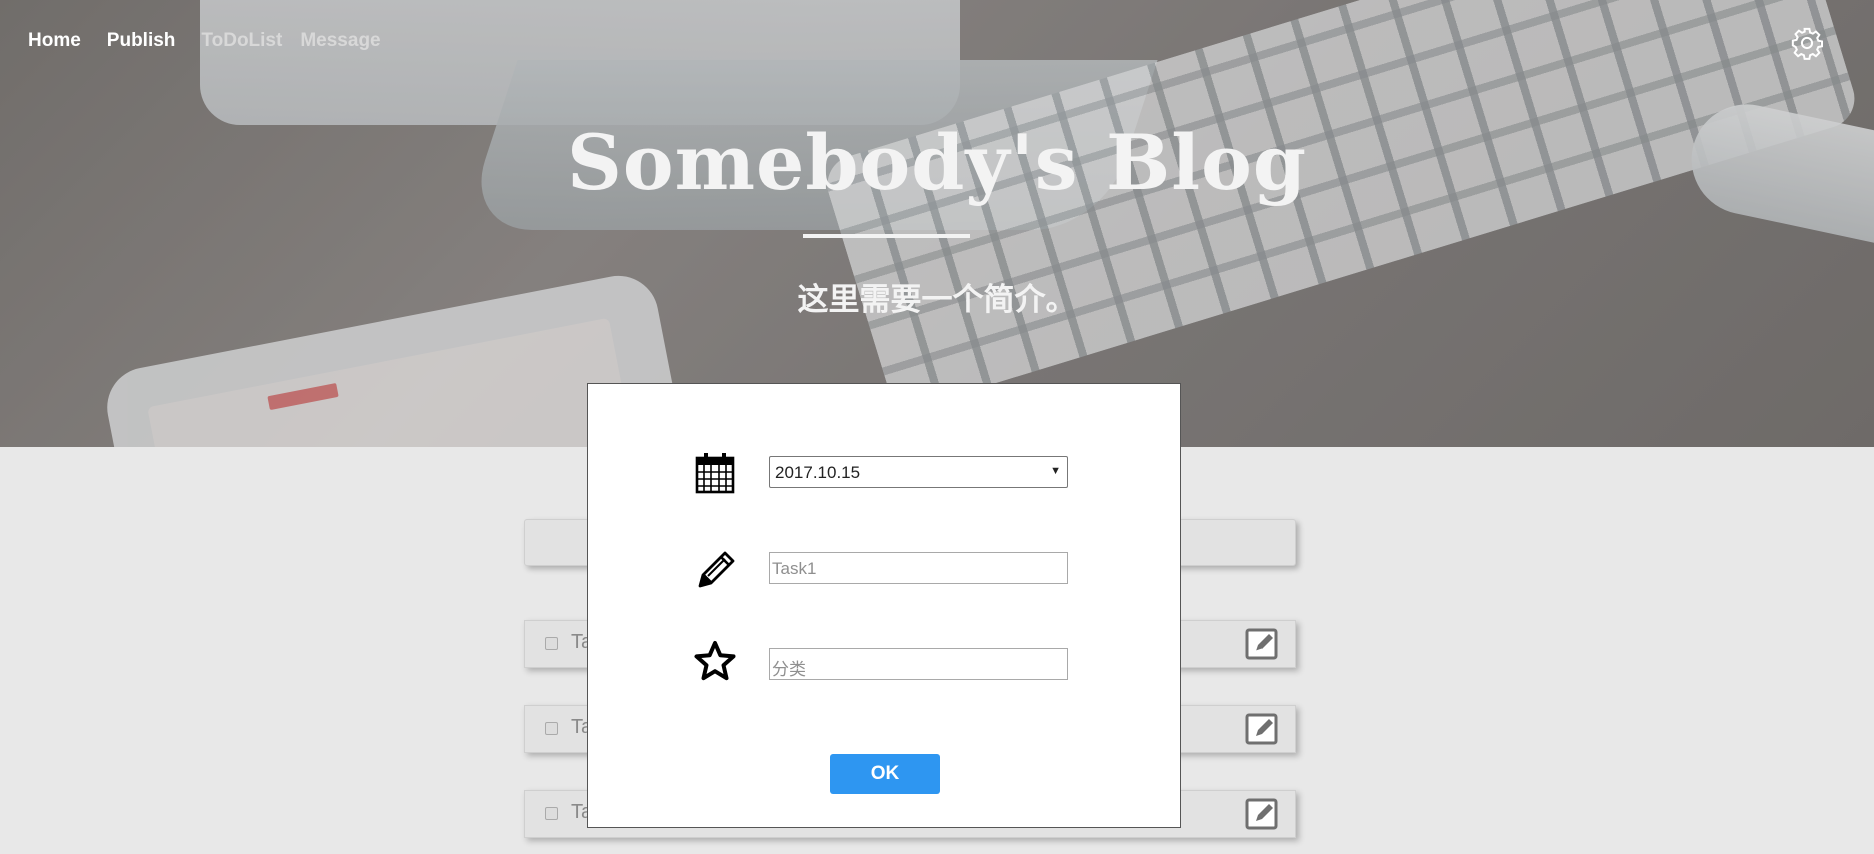  I want to click on task-name-input: Task1, so click(918, 568).